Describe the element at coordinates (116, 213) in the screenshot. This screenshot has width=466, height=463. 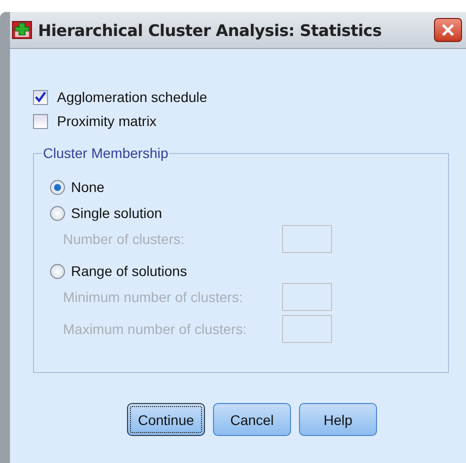
I see `radio-label: Single solution` at that location.